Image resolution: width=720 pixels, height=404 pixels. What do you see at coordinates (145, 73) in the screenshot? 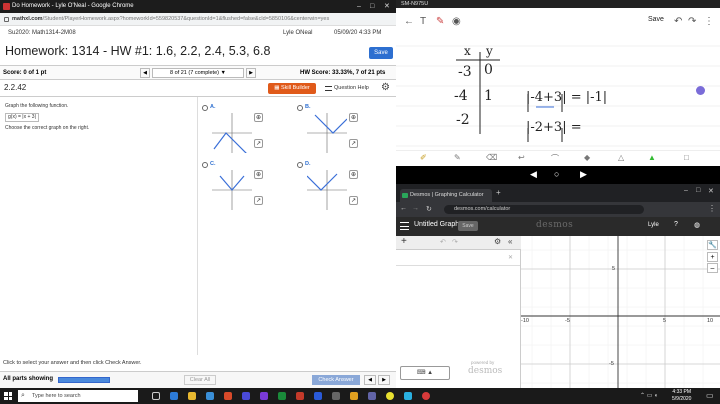
I see `prev-question-icon: ◀` at bounding box center [145, 73].